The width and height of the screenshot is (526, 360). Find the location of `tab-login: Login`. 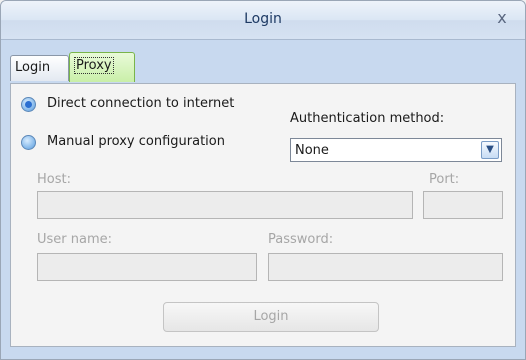

tab-login: Login is located at coordinates (39, 68).